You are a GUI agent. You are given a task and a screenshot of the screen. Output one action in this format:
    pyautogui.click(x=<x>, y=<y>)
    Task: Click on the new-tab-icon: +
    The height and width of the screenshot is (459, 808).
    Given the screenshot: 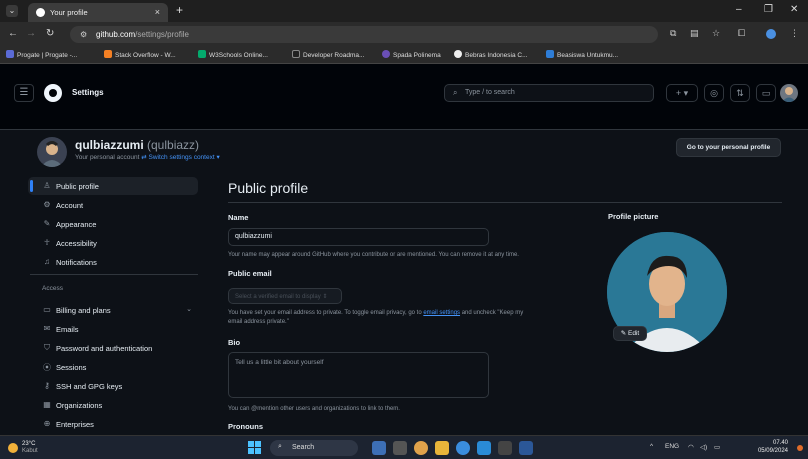 What is the action you would take?
    pyautogui.click(x=179, y=10)
    